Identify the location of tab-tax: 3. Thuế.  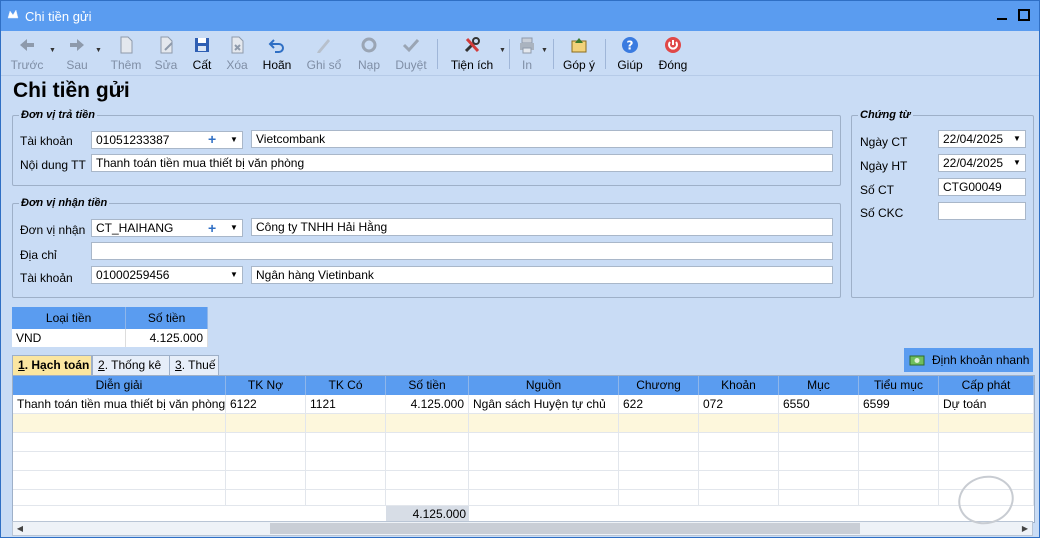
(194, 365).